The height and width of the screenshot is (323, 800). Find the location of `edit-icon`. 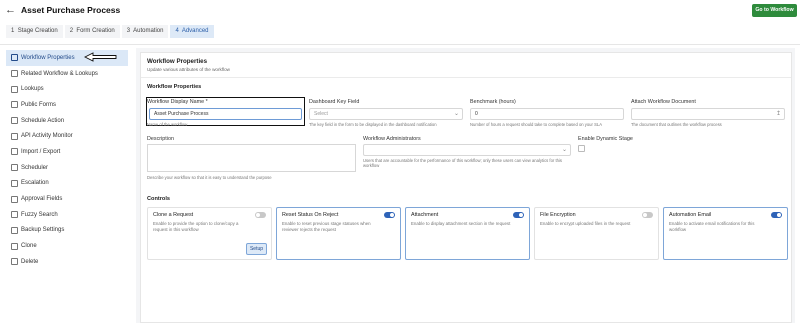

edit-icon is located at coordinates (14, 58).